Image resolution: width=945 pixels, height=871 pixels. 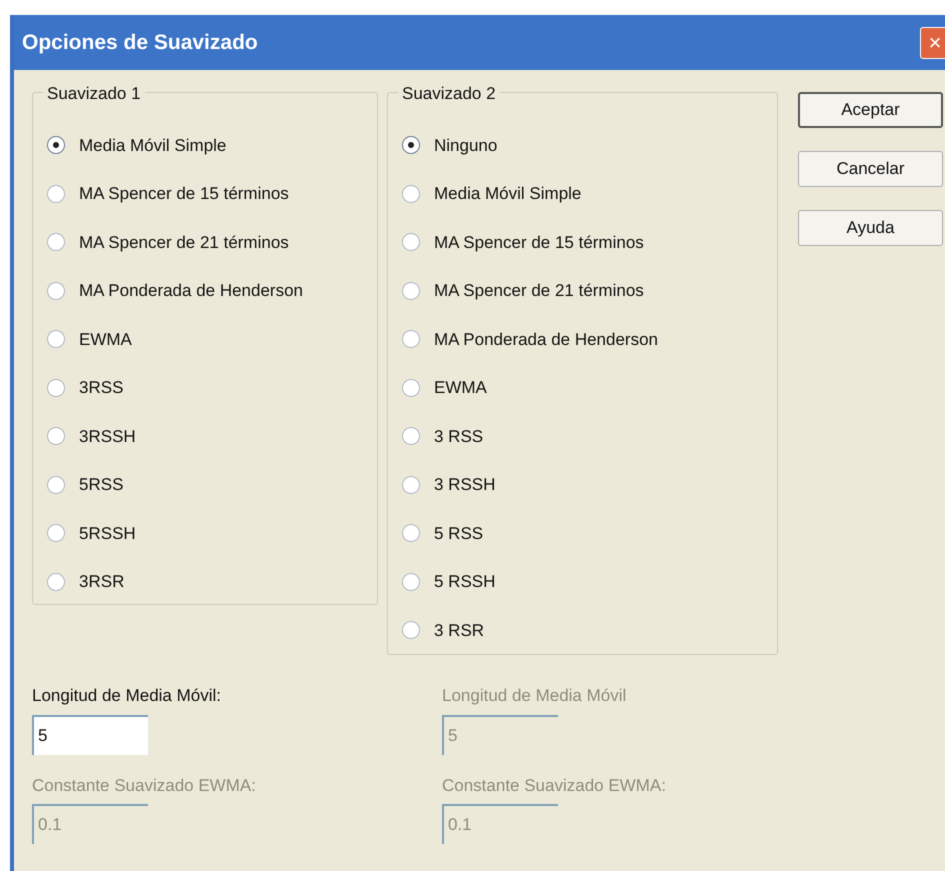 I want to click on option-label: 3 RSR, so click(x=459, y=631).